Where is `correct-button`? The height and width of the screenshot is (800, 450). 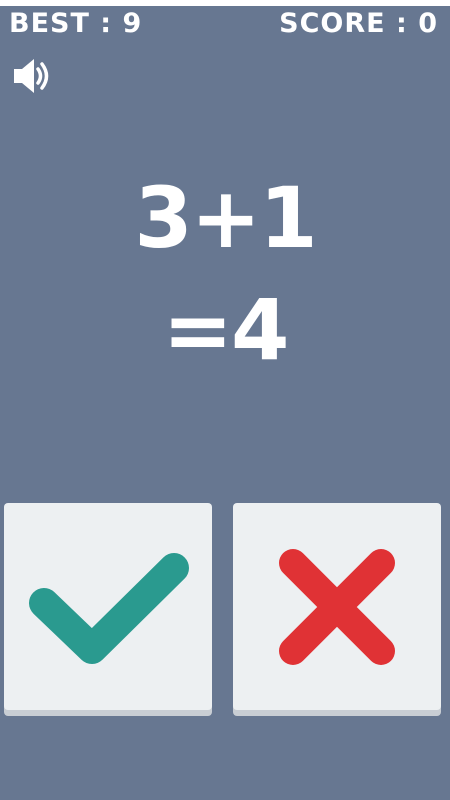 correct-button is located at coordinates (108, 606).